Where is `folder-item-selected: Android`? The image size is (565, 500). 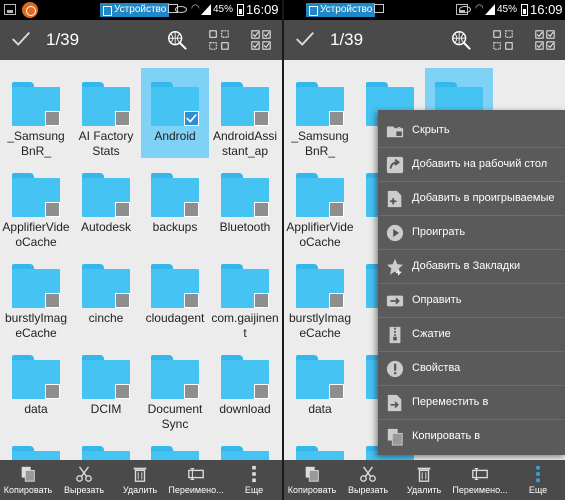
folder-item-selected: Android is located at coordinates (175, 113).